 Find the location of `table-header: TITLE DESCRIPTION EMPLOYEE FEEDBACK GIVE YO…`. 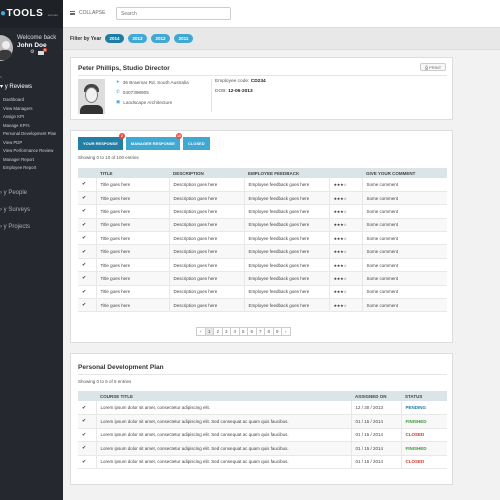

table-header: TITLE DESCRIPTION EMPLOYEE FEEDBACK GIVE YO… is located at coordinates (262, 173).